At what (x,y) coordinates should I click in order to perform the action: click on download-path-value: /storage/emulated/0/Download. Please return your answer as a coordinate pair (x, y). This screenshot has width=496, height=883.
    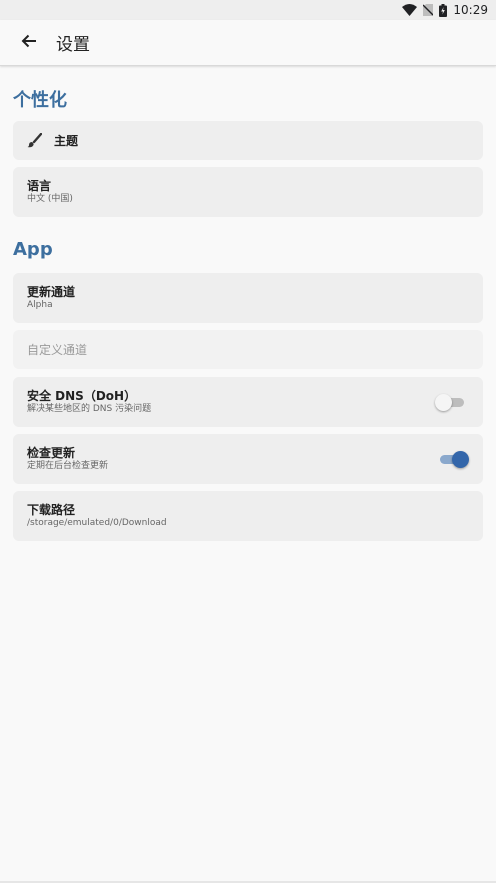
    Looking at the image, I should click on (97, 523).